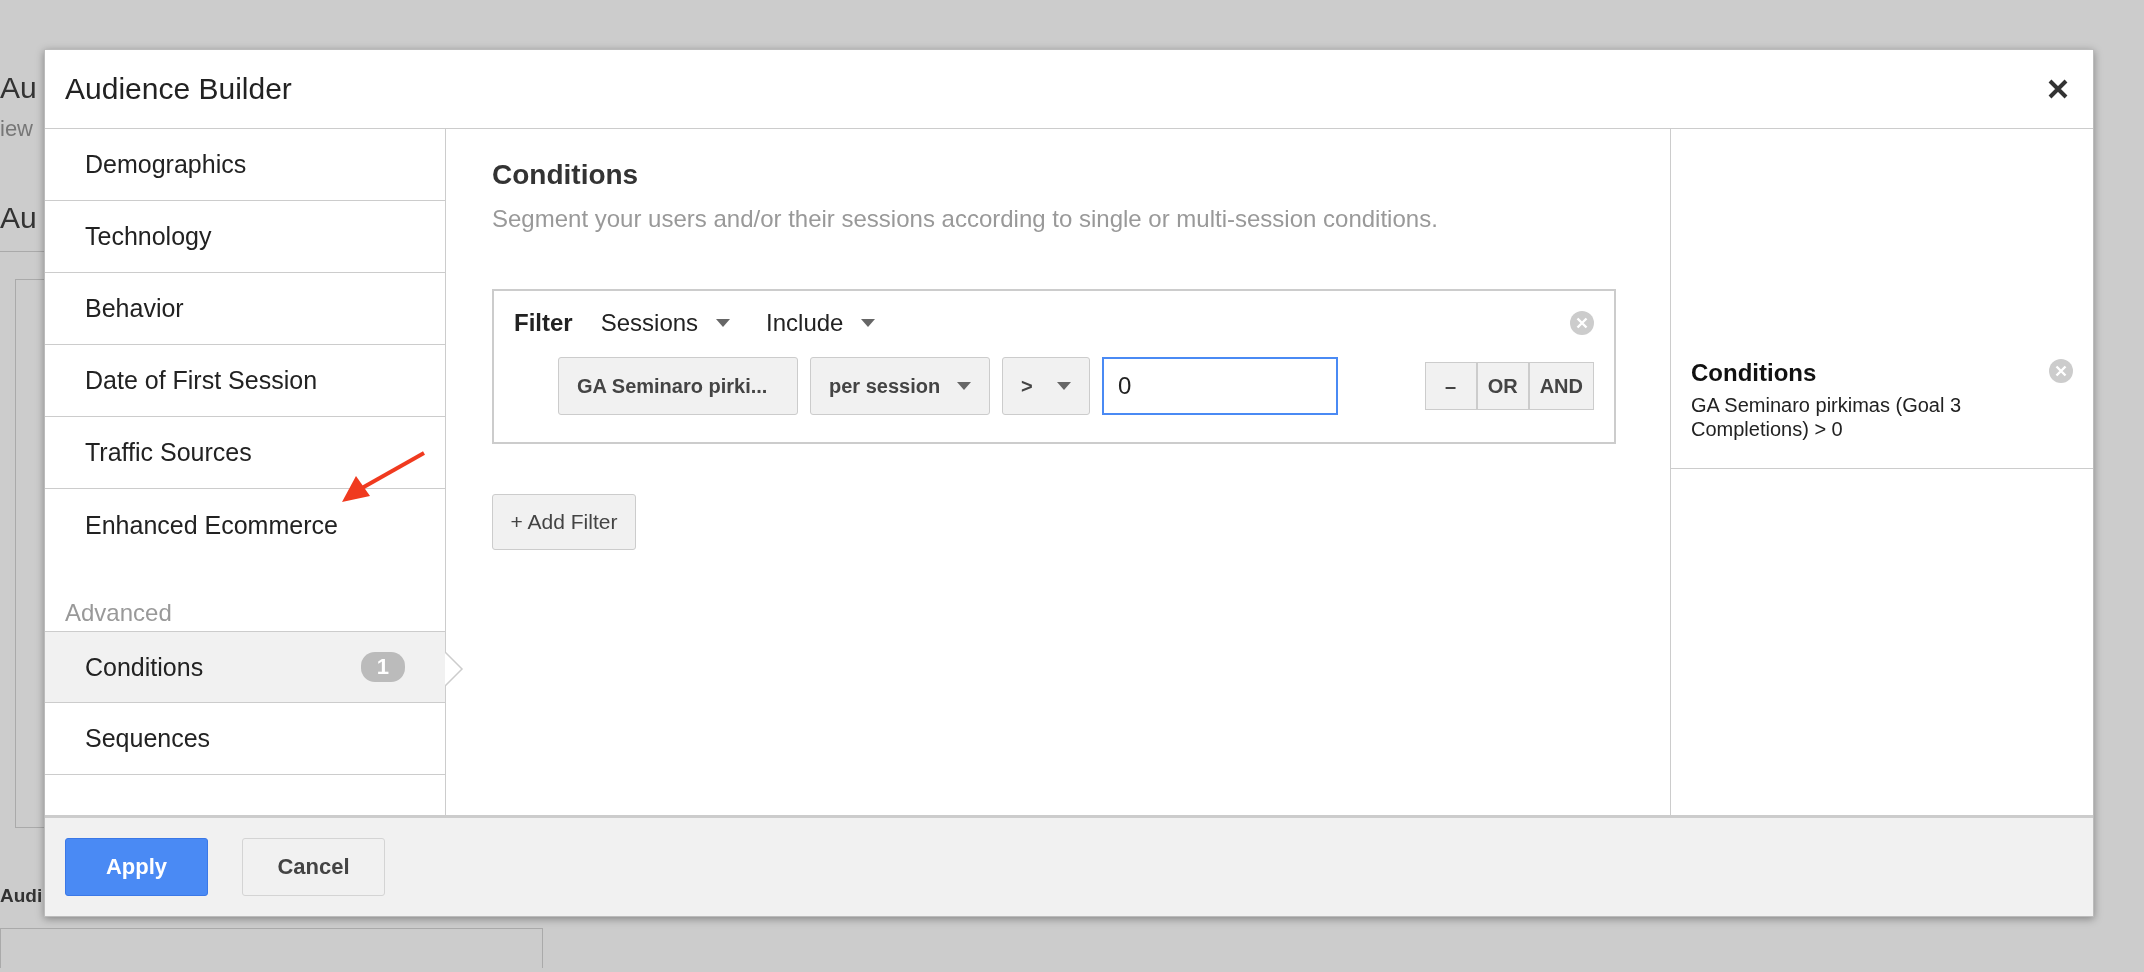  What do you see at coordinates (665, 323) in the screenshot?
I see `scope-dropdown: Sessions` at bounding box center [665, 323].